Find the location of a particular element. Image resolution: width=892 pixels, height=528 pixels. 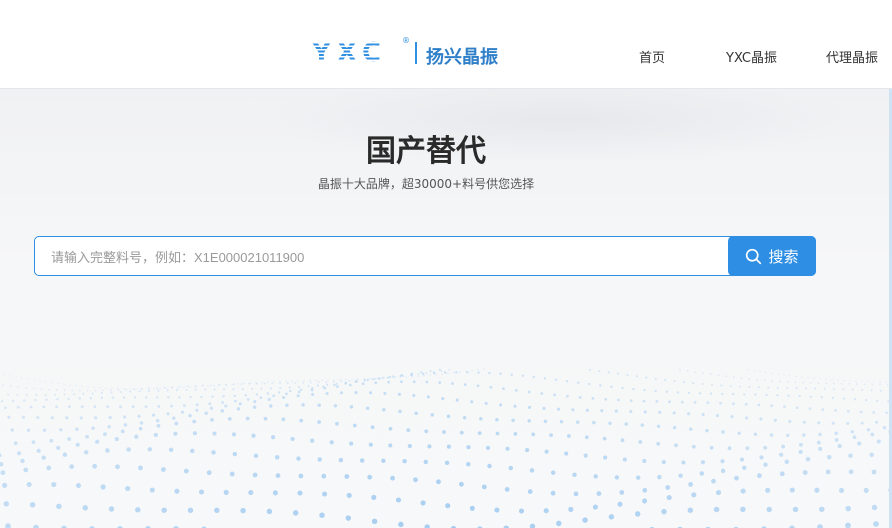

page-title: 国产替代 is located at coordinates (426, 151).